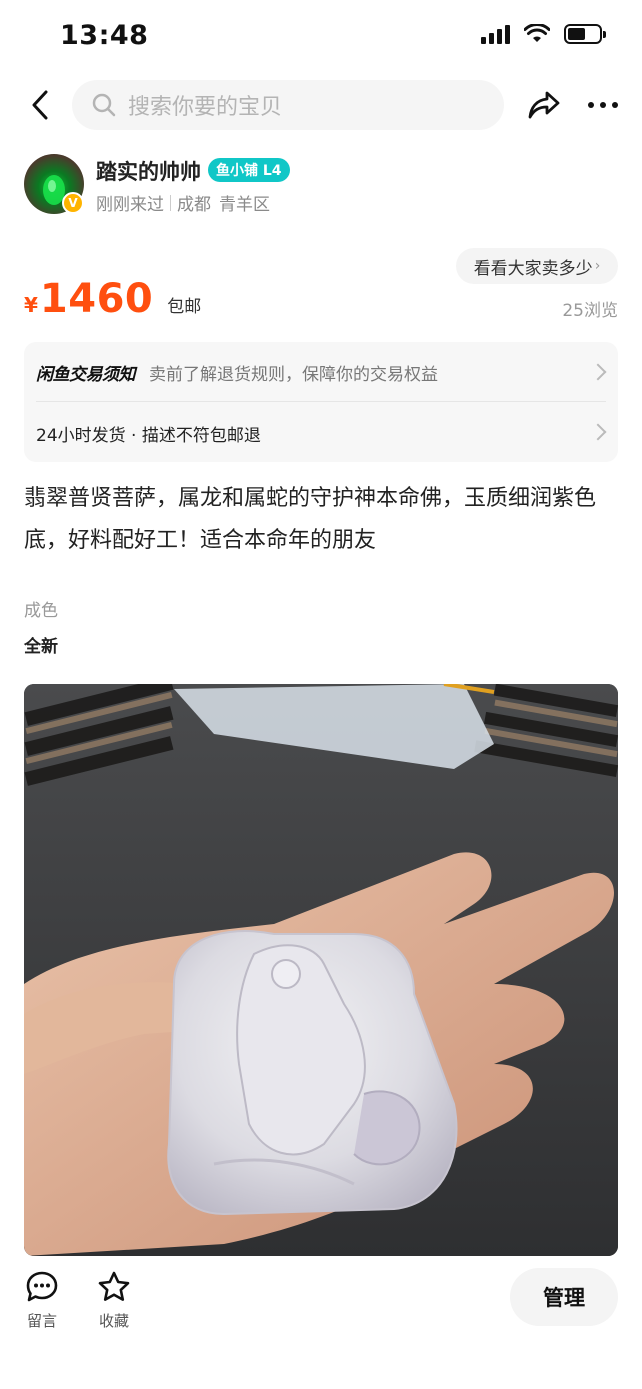  I want to click on verified-badge: V, so click(73, 203).